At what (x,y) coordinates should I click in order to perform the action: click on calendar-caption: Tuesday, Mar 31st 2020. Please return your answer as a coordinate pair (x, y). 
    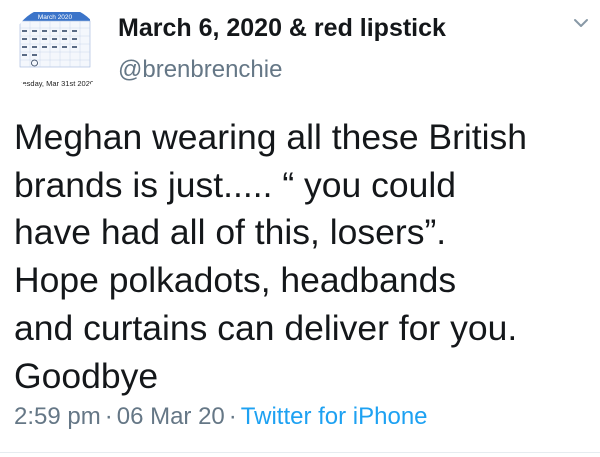
    Looking at the image, I should click on (54, 83).